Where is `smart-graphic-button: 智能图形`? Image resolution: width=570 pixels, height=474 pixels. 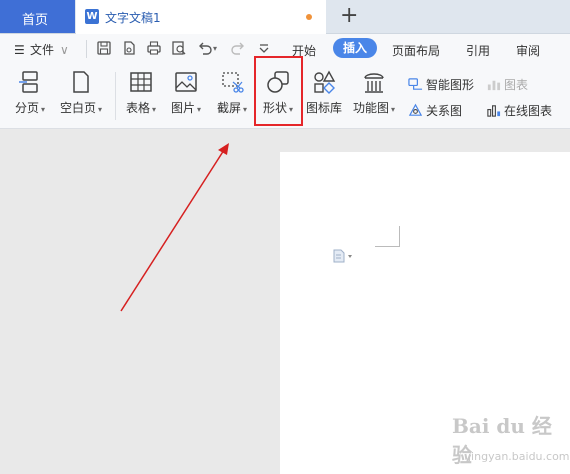 smart-graphic-button: 智能图形 is located at coordinates (441, 84).